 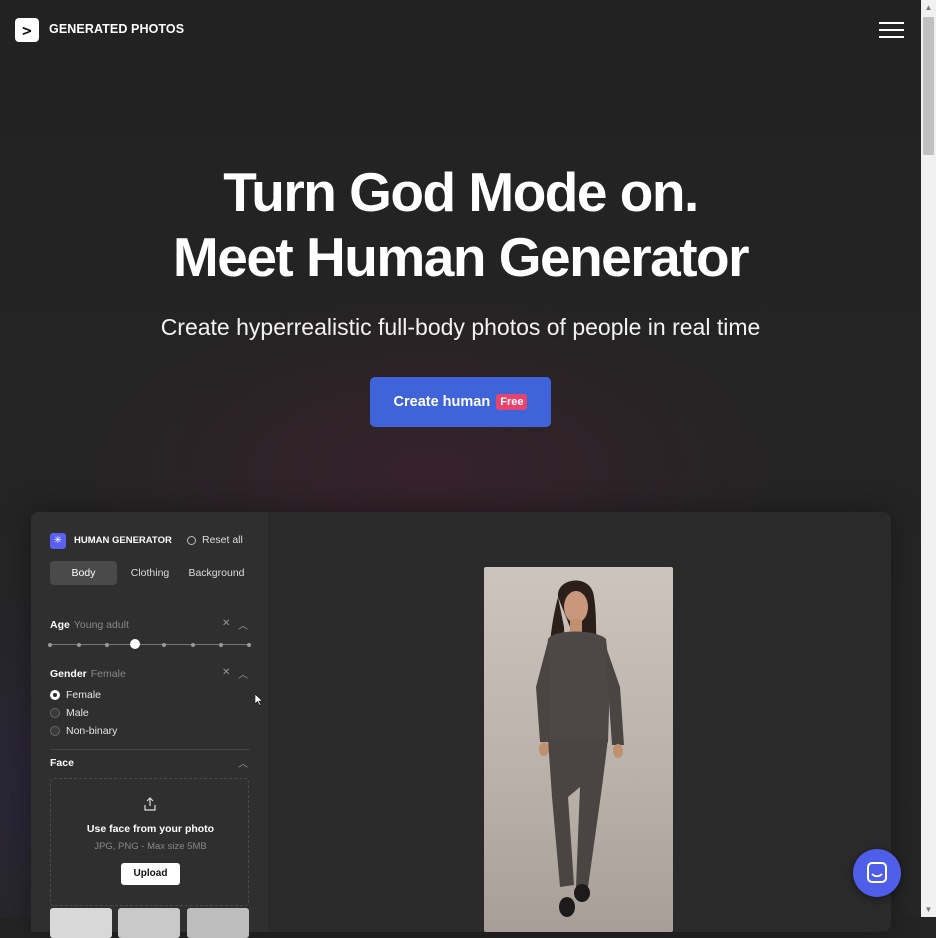 What do you see at coordinates (27, 30) in the screenshot?
I see `logo-icon: >` at bounding box center [27, 30].